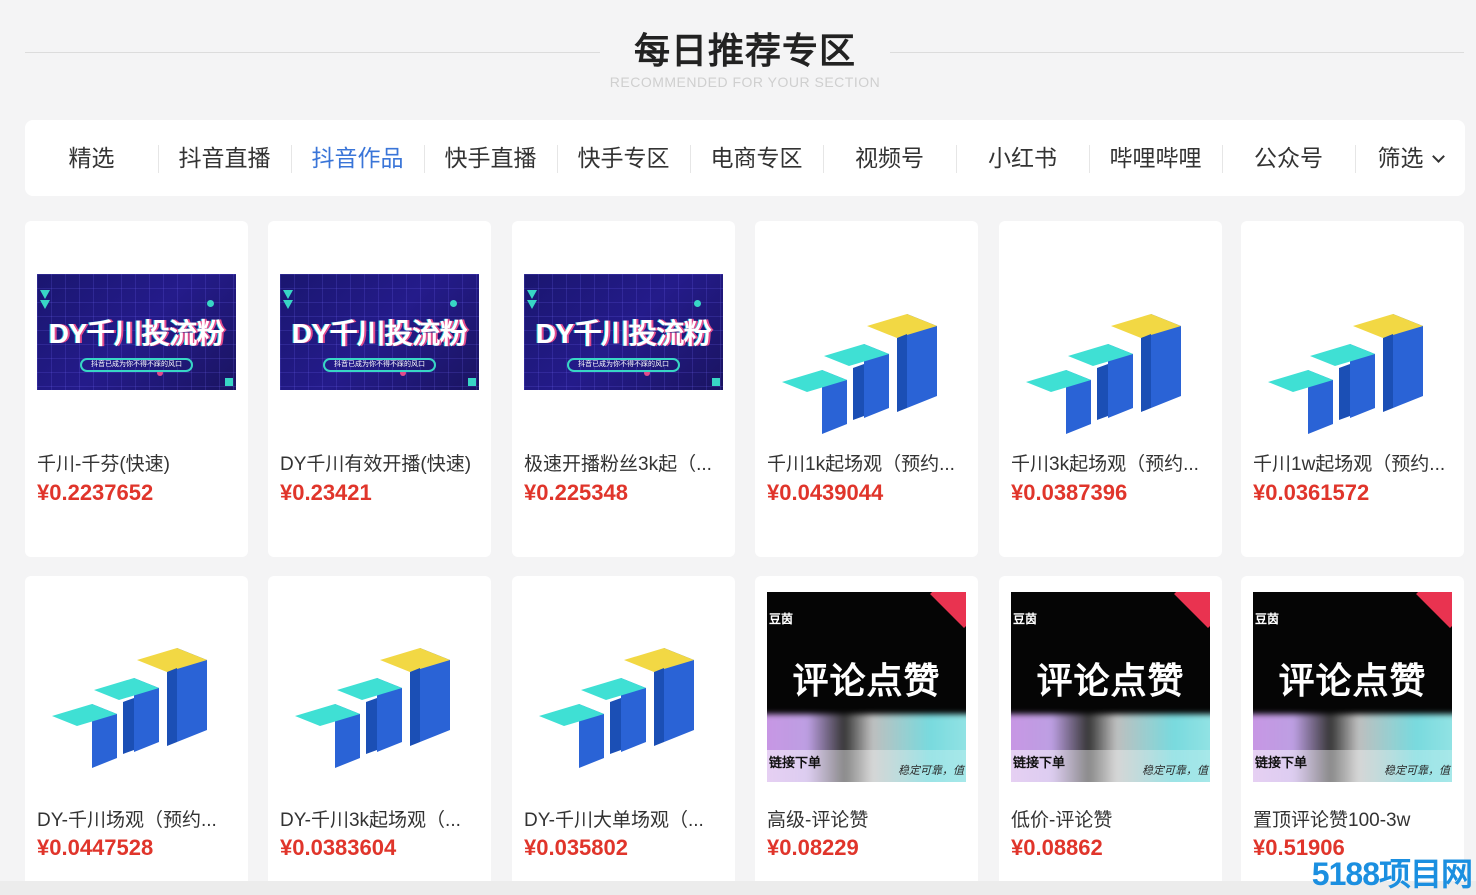 This screenshot has width=1476, height=895. I want to click on product-price: ¥0.0383604, so click(338, 847).